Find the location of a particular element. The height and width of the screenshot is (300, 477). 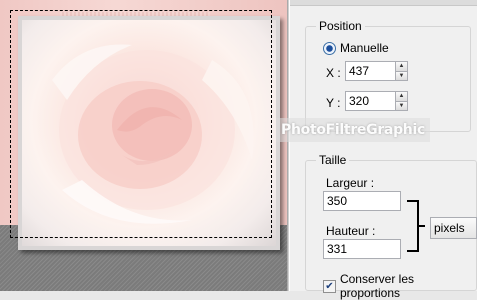

panel-top-edge is located at coordinates (383, 3).